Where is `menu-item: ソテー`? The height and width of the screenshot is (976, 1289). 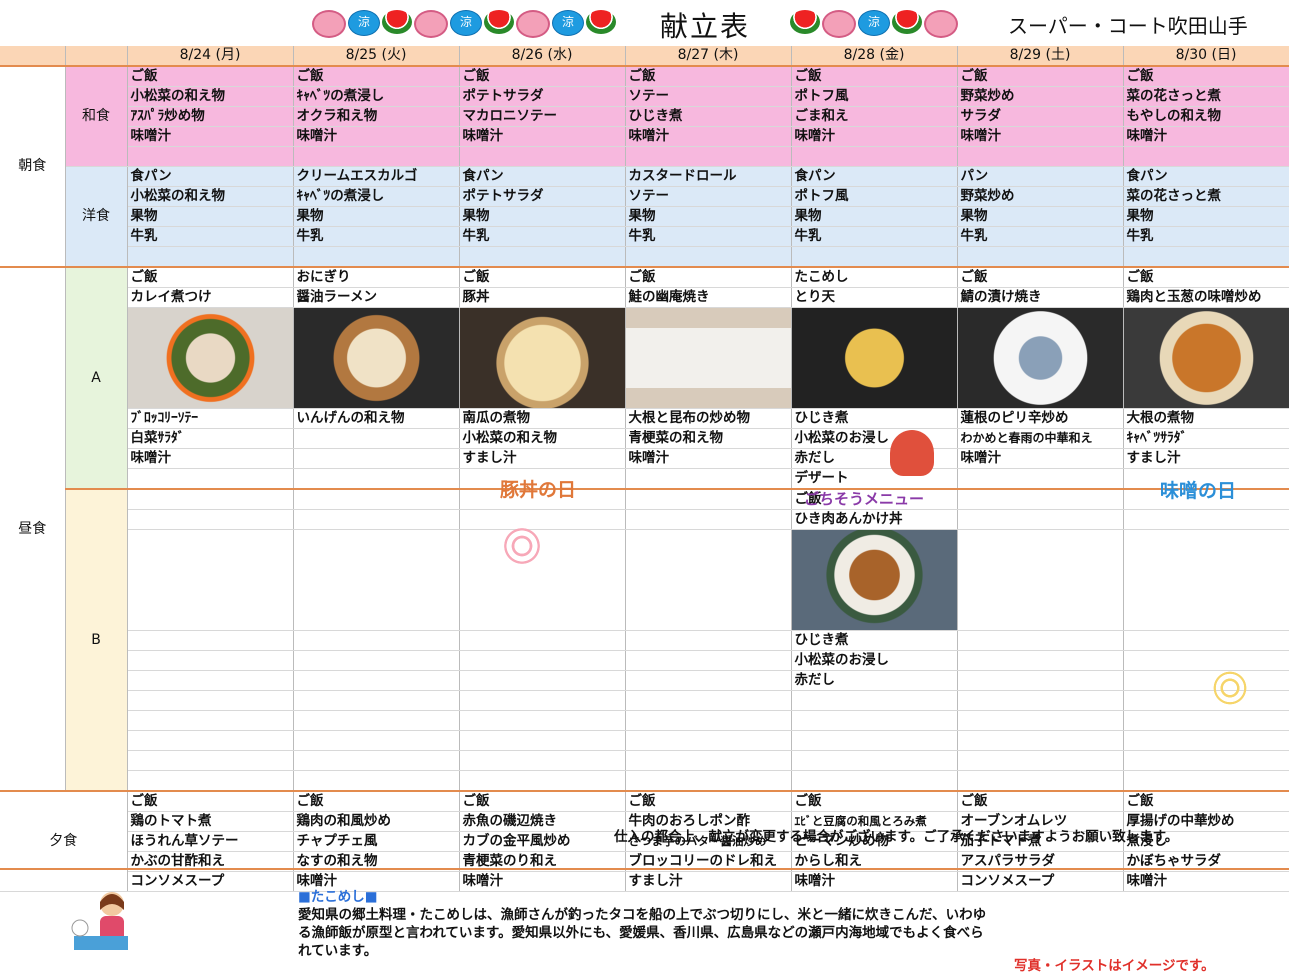 menu-item: ソテー is located at coordinates (708, 96).